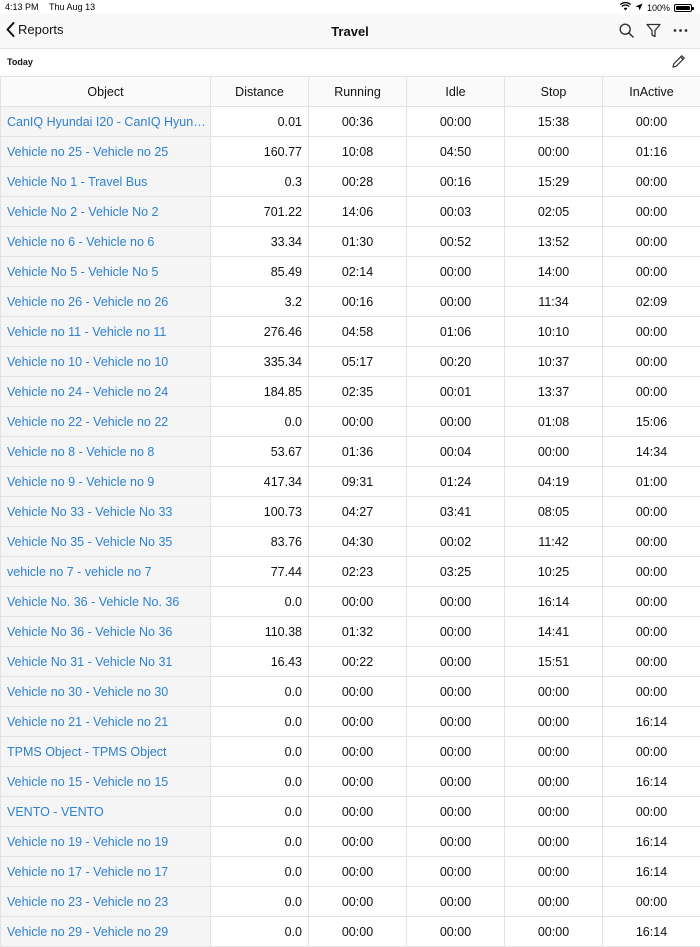 The width and height of the screenshot is (700, 947). What do you see at coordinates (106, 782) in the screenshot?
I see `object-cell: Vehicle no 15 - Vehicle no 15` at bounding box center [106, 782].